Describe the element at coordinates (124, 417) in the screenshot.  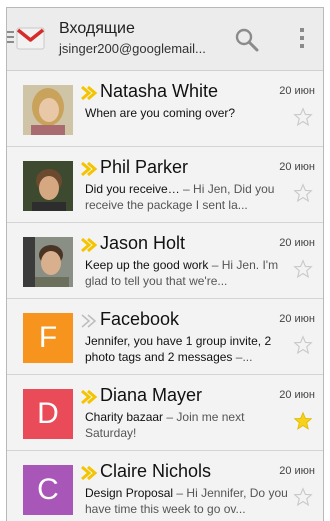
I see `message-subject: Charity bazaar` at that location.